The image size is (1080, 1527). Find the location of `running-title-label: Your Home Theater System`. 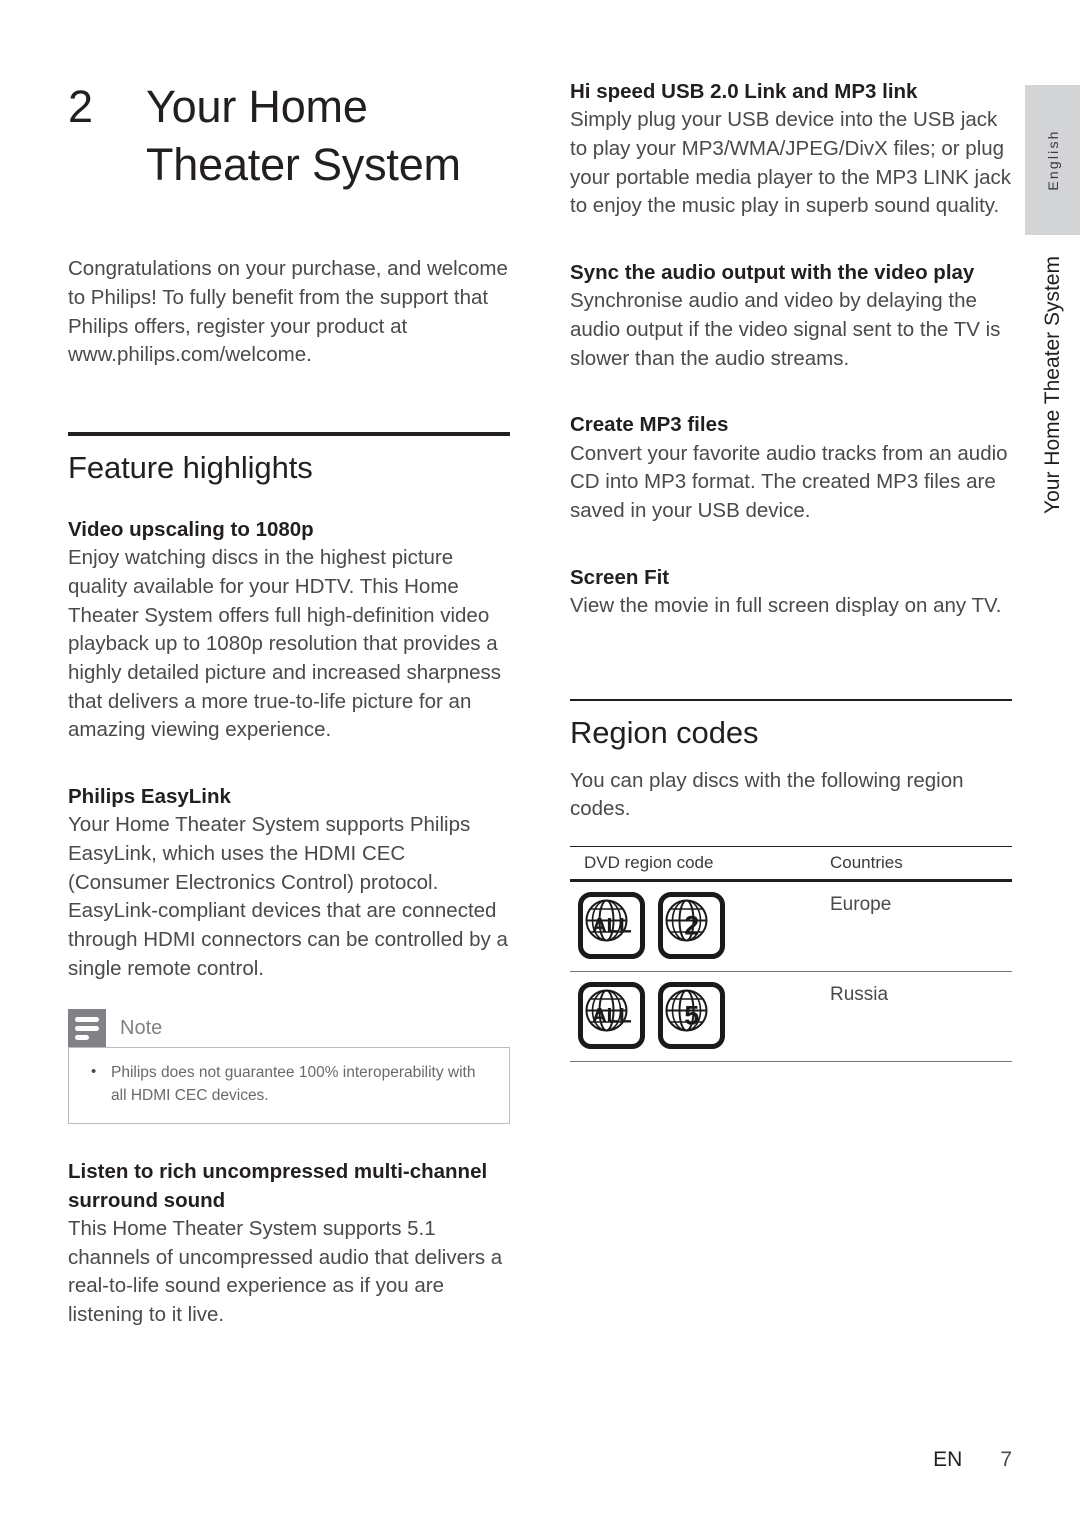

running-title-label: Your Home Theater System is located at coordinates (1052, 385).